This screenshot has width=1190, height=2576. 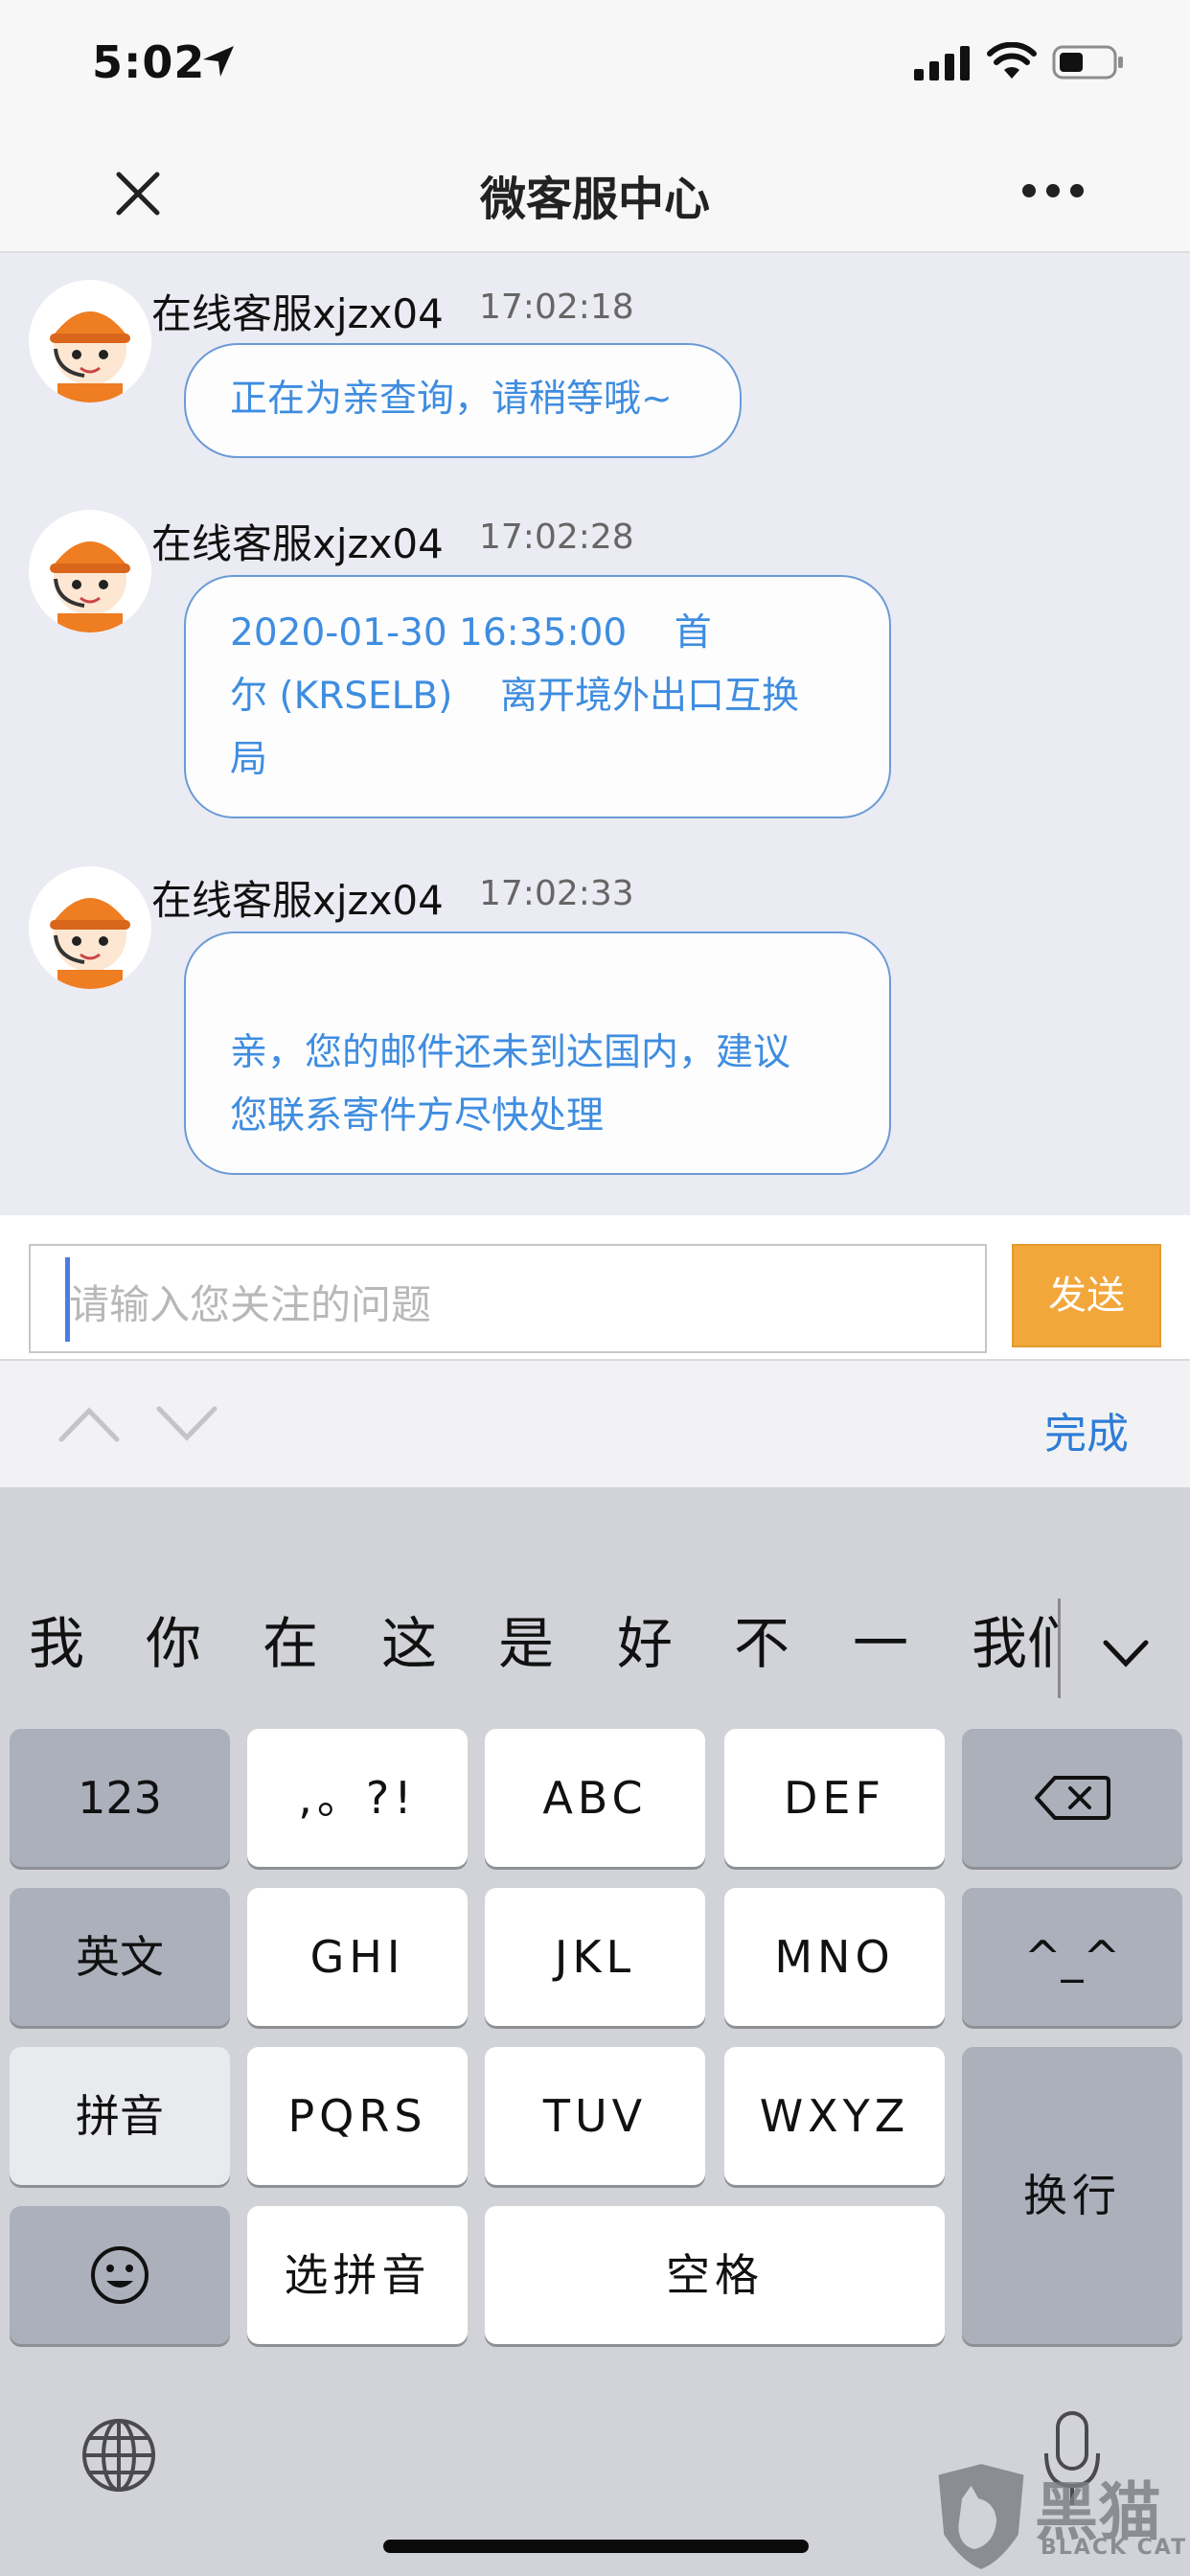 I want to click on space-key: 空格, so click(x=715, y=2275).